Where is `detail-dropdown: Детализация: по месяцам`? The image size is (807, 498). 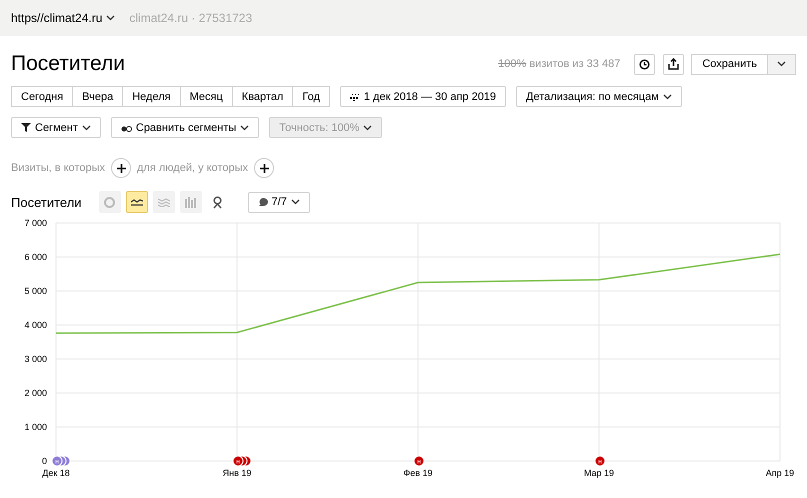
detail-dropdown: Детализация: по месяцам is located at coordinates (599, 96).